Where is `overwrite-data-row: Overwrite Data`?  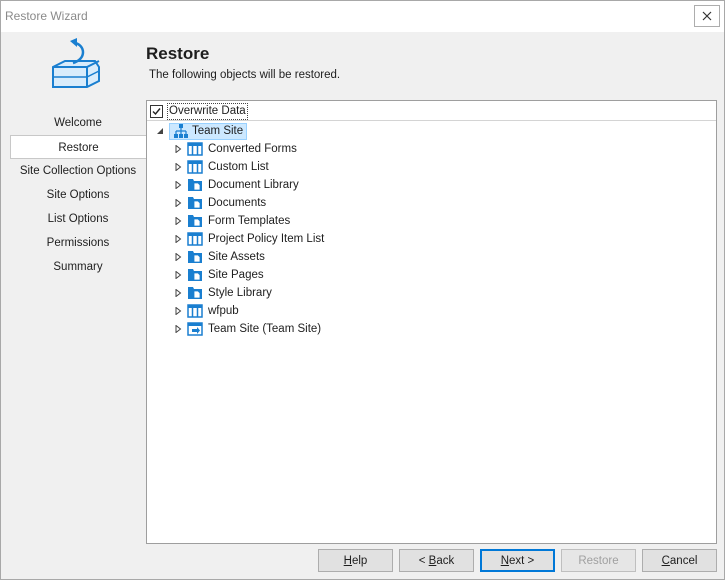 overwrite-data-row: Overwrite Data is located at coordinates (431, 111).